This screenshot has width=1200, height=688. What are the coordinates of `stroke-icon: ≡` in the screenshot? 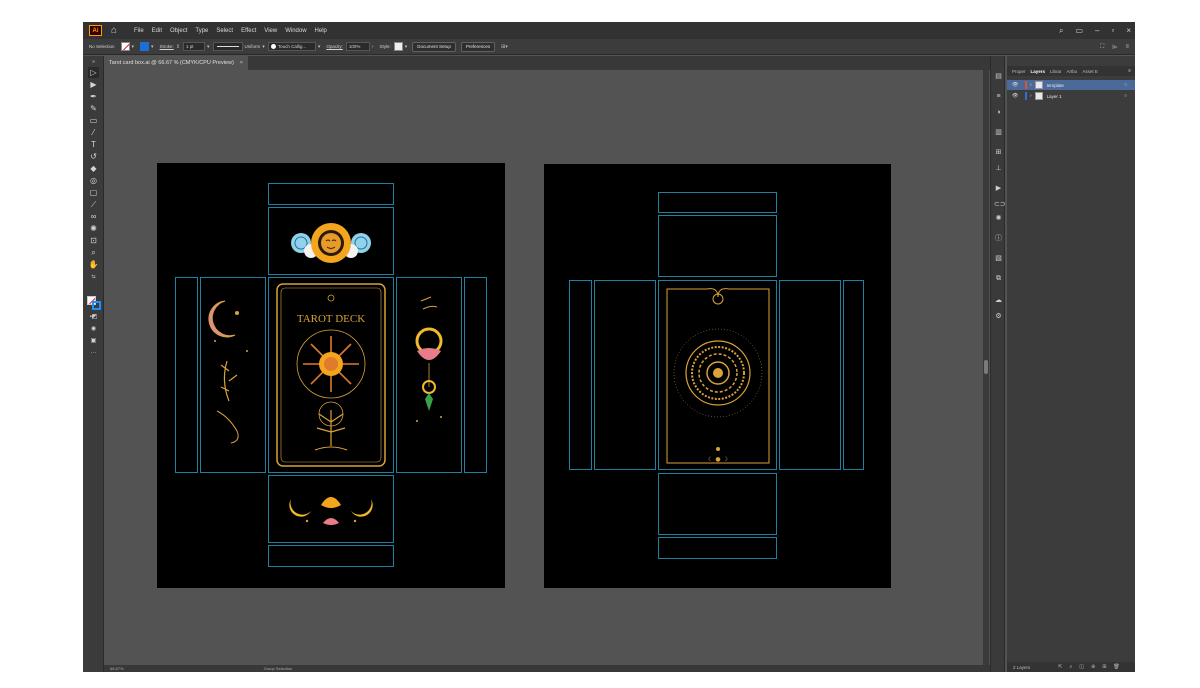 It's located at (998, 96).